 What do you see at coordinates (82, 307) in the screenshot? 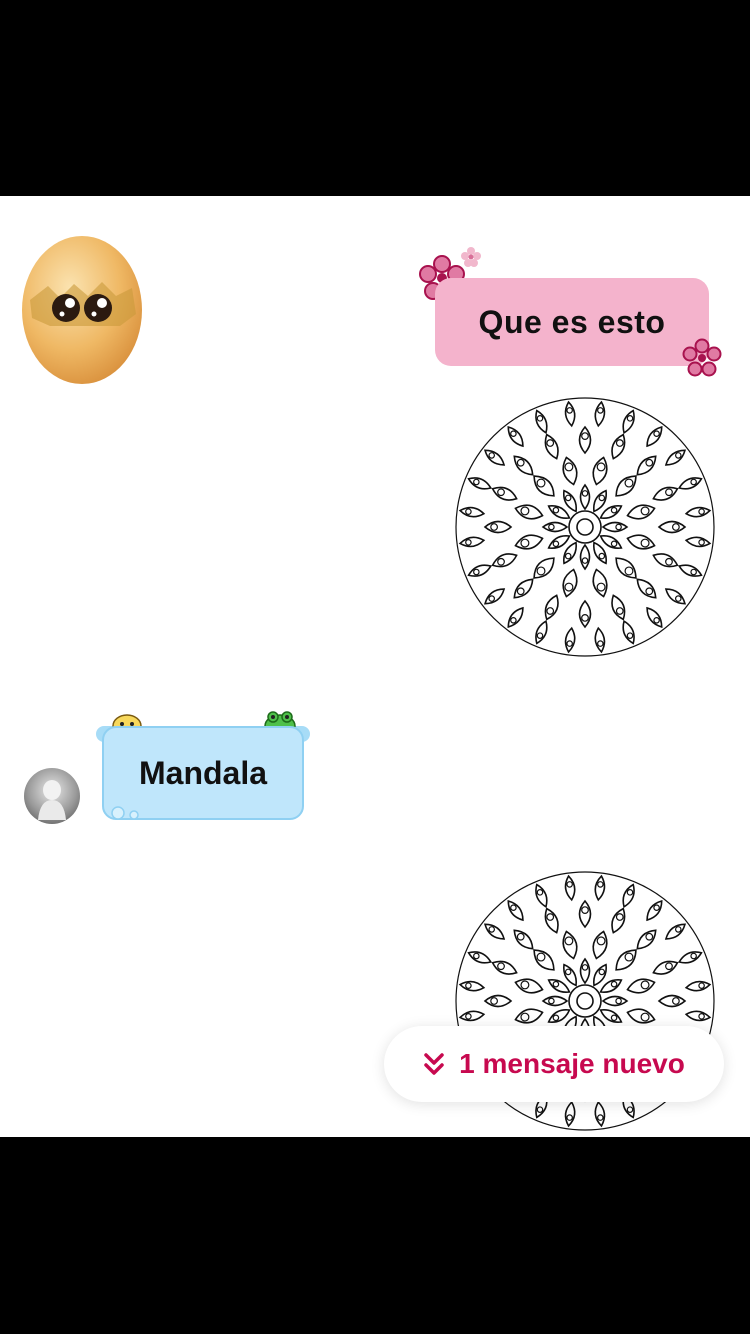
I see `egg-sticker` at bounding box center [82, 307].